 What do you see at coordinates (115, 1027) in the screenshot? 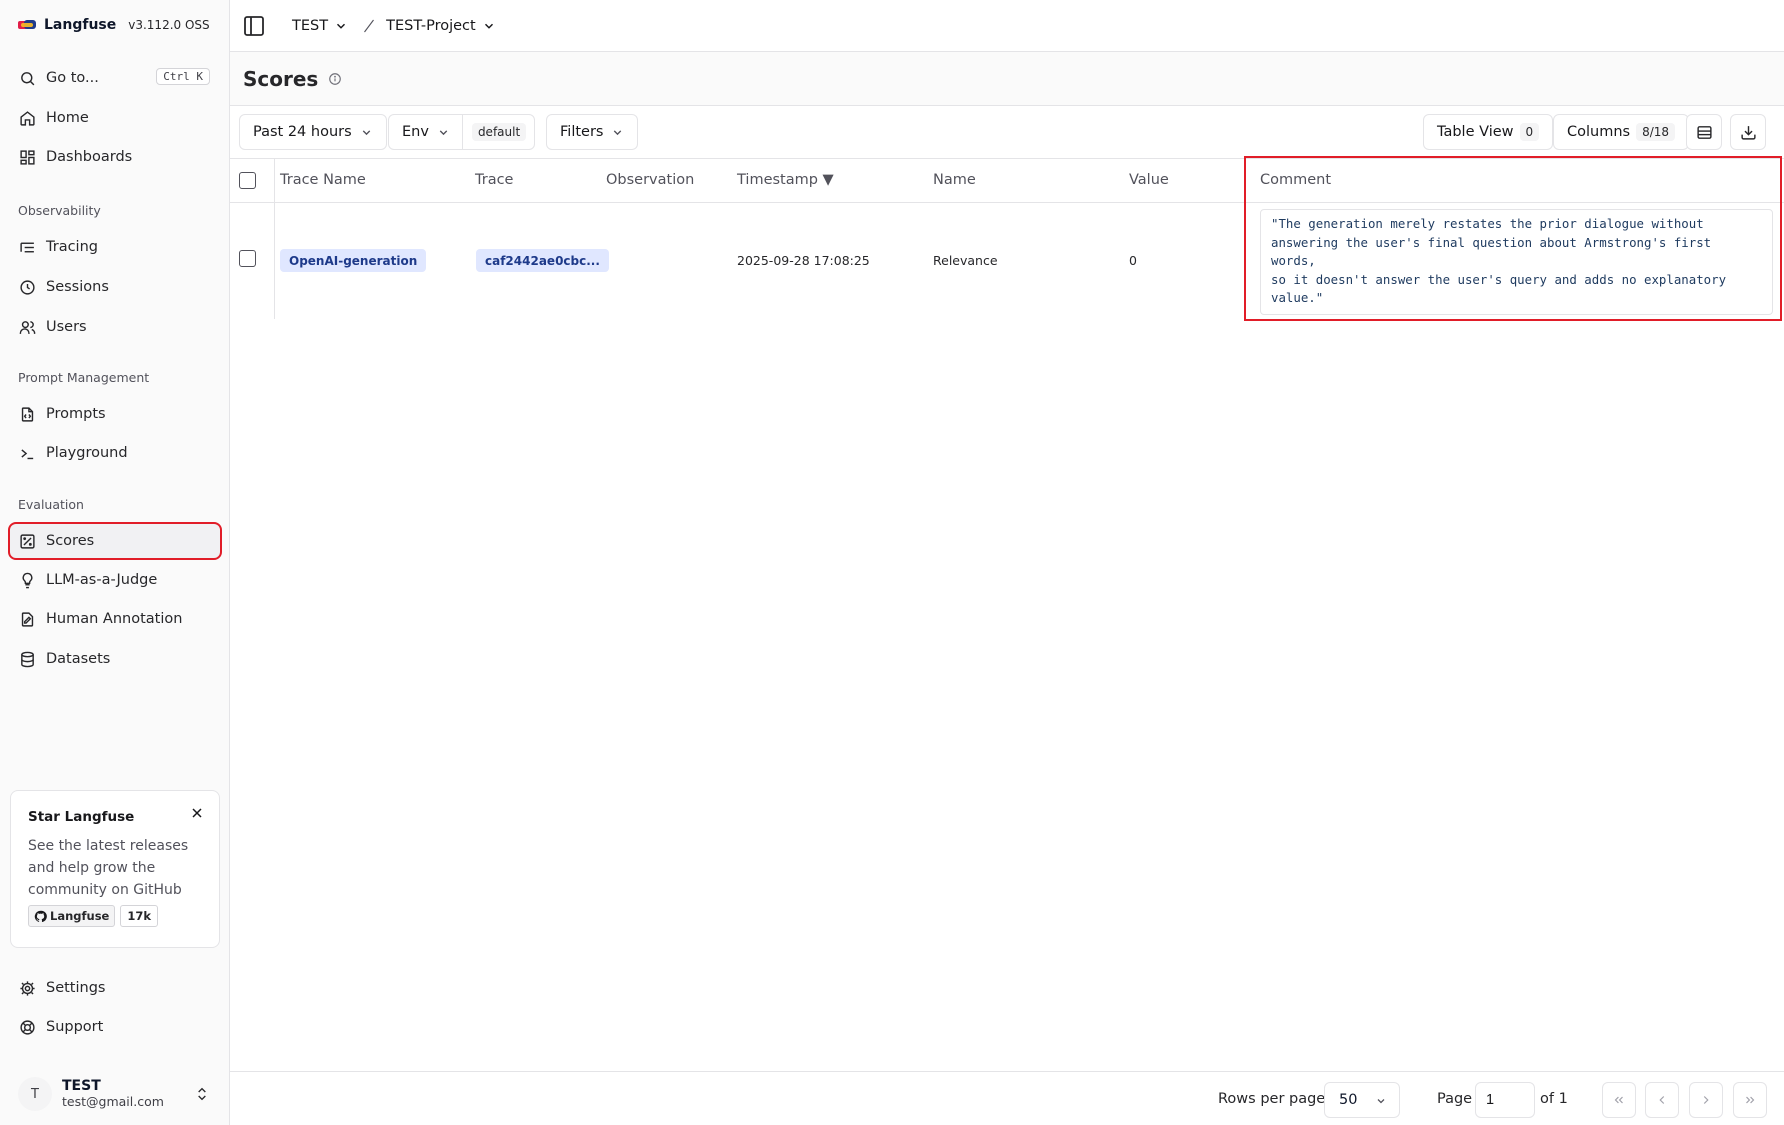
I see `sidebar-item-support: Support` at bounding box center [115, 1027].